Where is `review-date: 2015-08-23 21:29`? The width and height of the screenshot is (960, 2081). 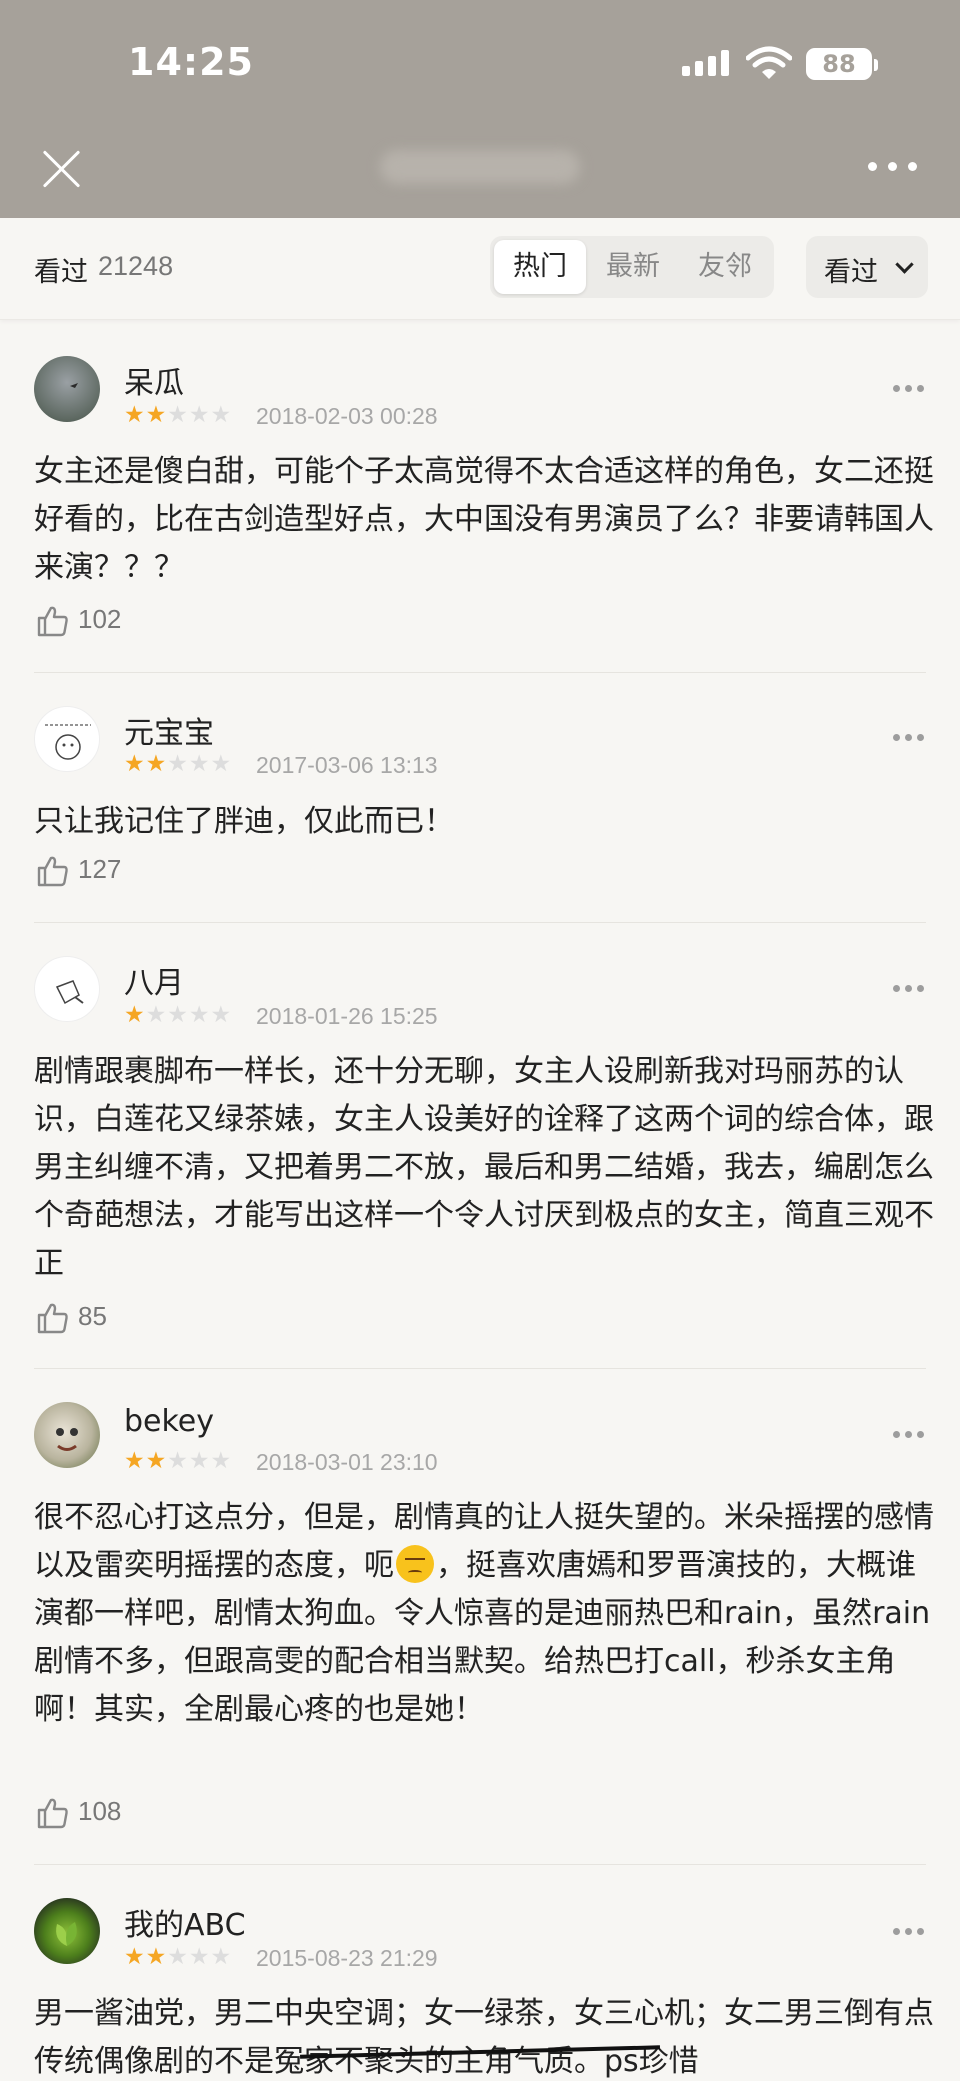 review-date: 2015-08-23 21:29 is located at coordinates (347, 1958).